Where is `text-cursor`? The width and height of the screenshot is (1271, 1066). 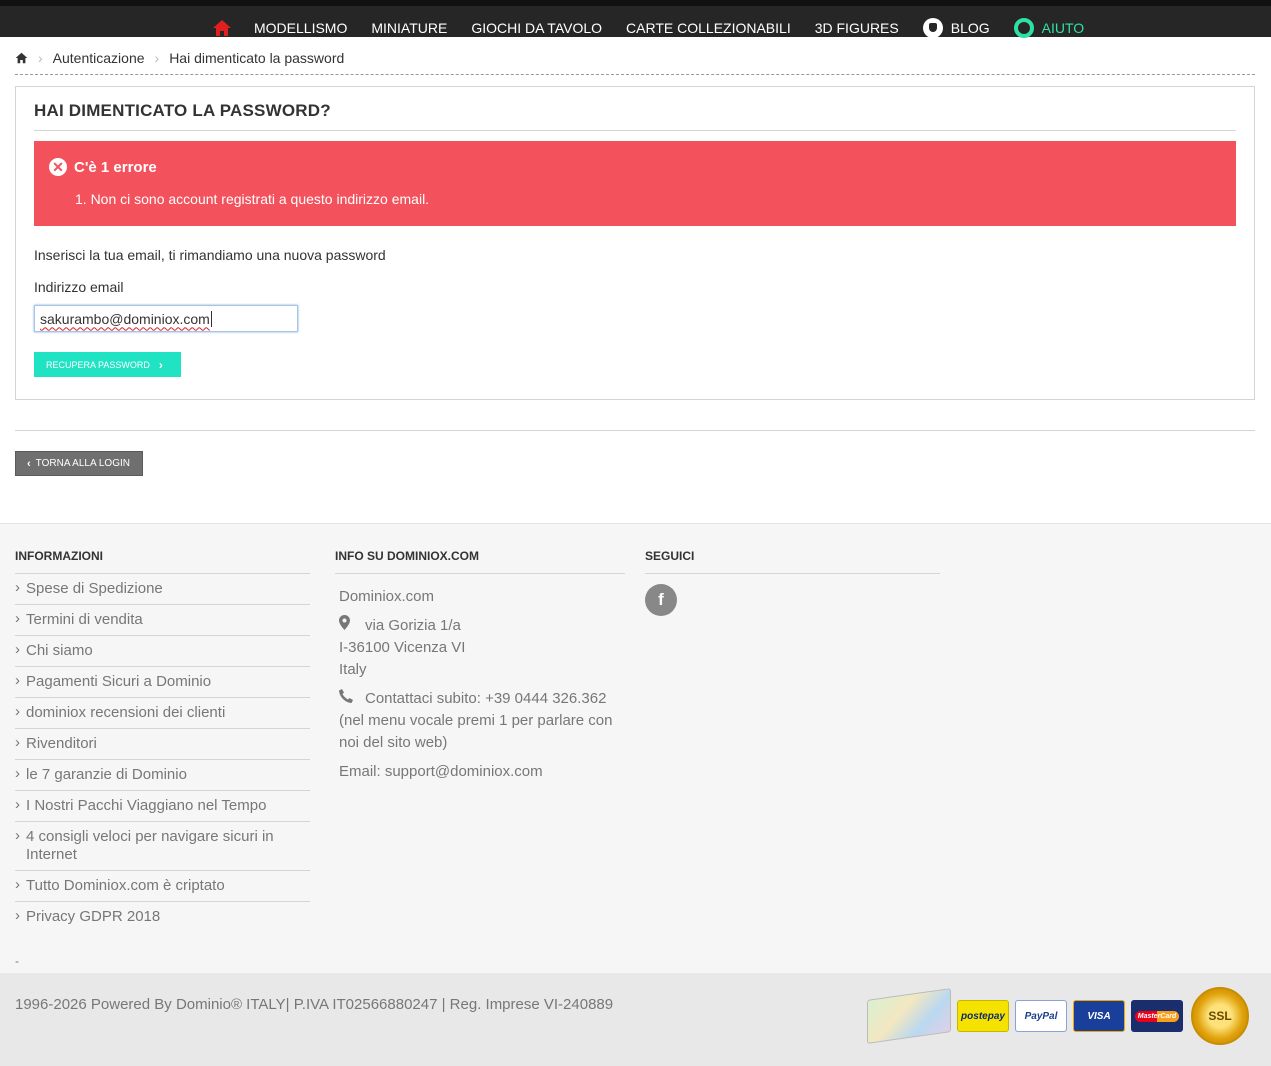
text-cursor is located at coordinates (211, 318).